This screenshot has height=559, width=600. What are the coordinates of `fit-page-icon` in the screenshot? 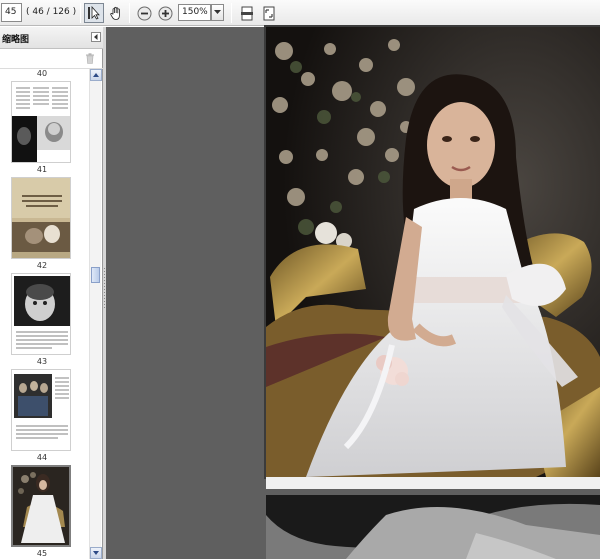 It's located at (269, 13).